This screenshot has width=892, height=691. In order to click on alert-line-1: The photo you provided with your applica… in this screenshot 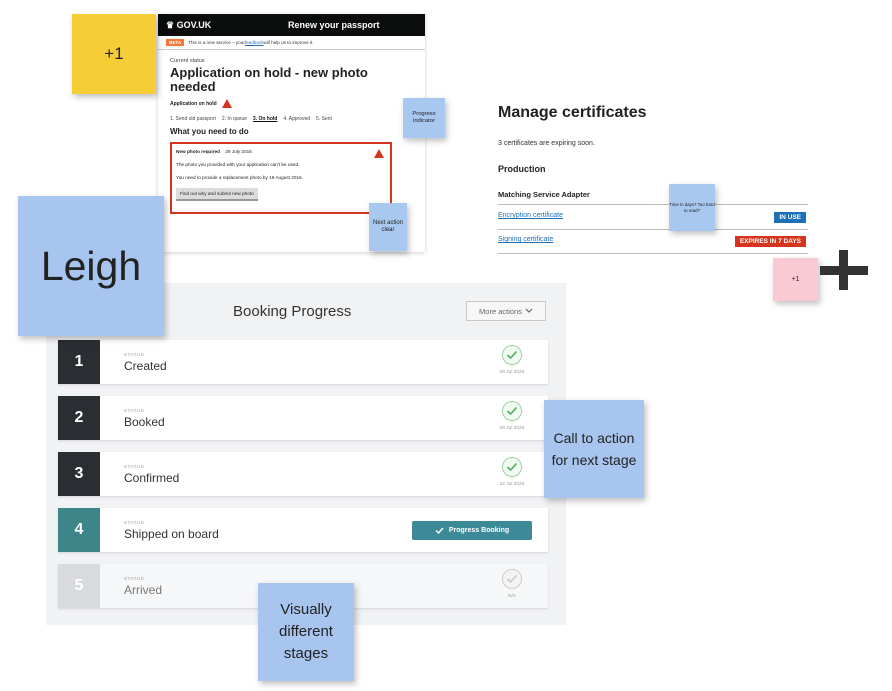, I will do `click(238, 164)`.